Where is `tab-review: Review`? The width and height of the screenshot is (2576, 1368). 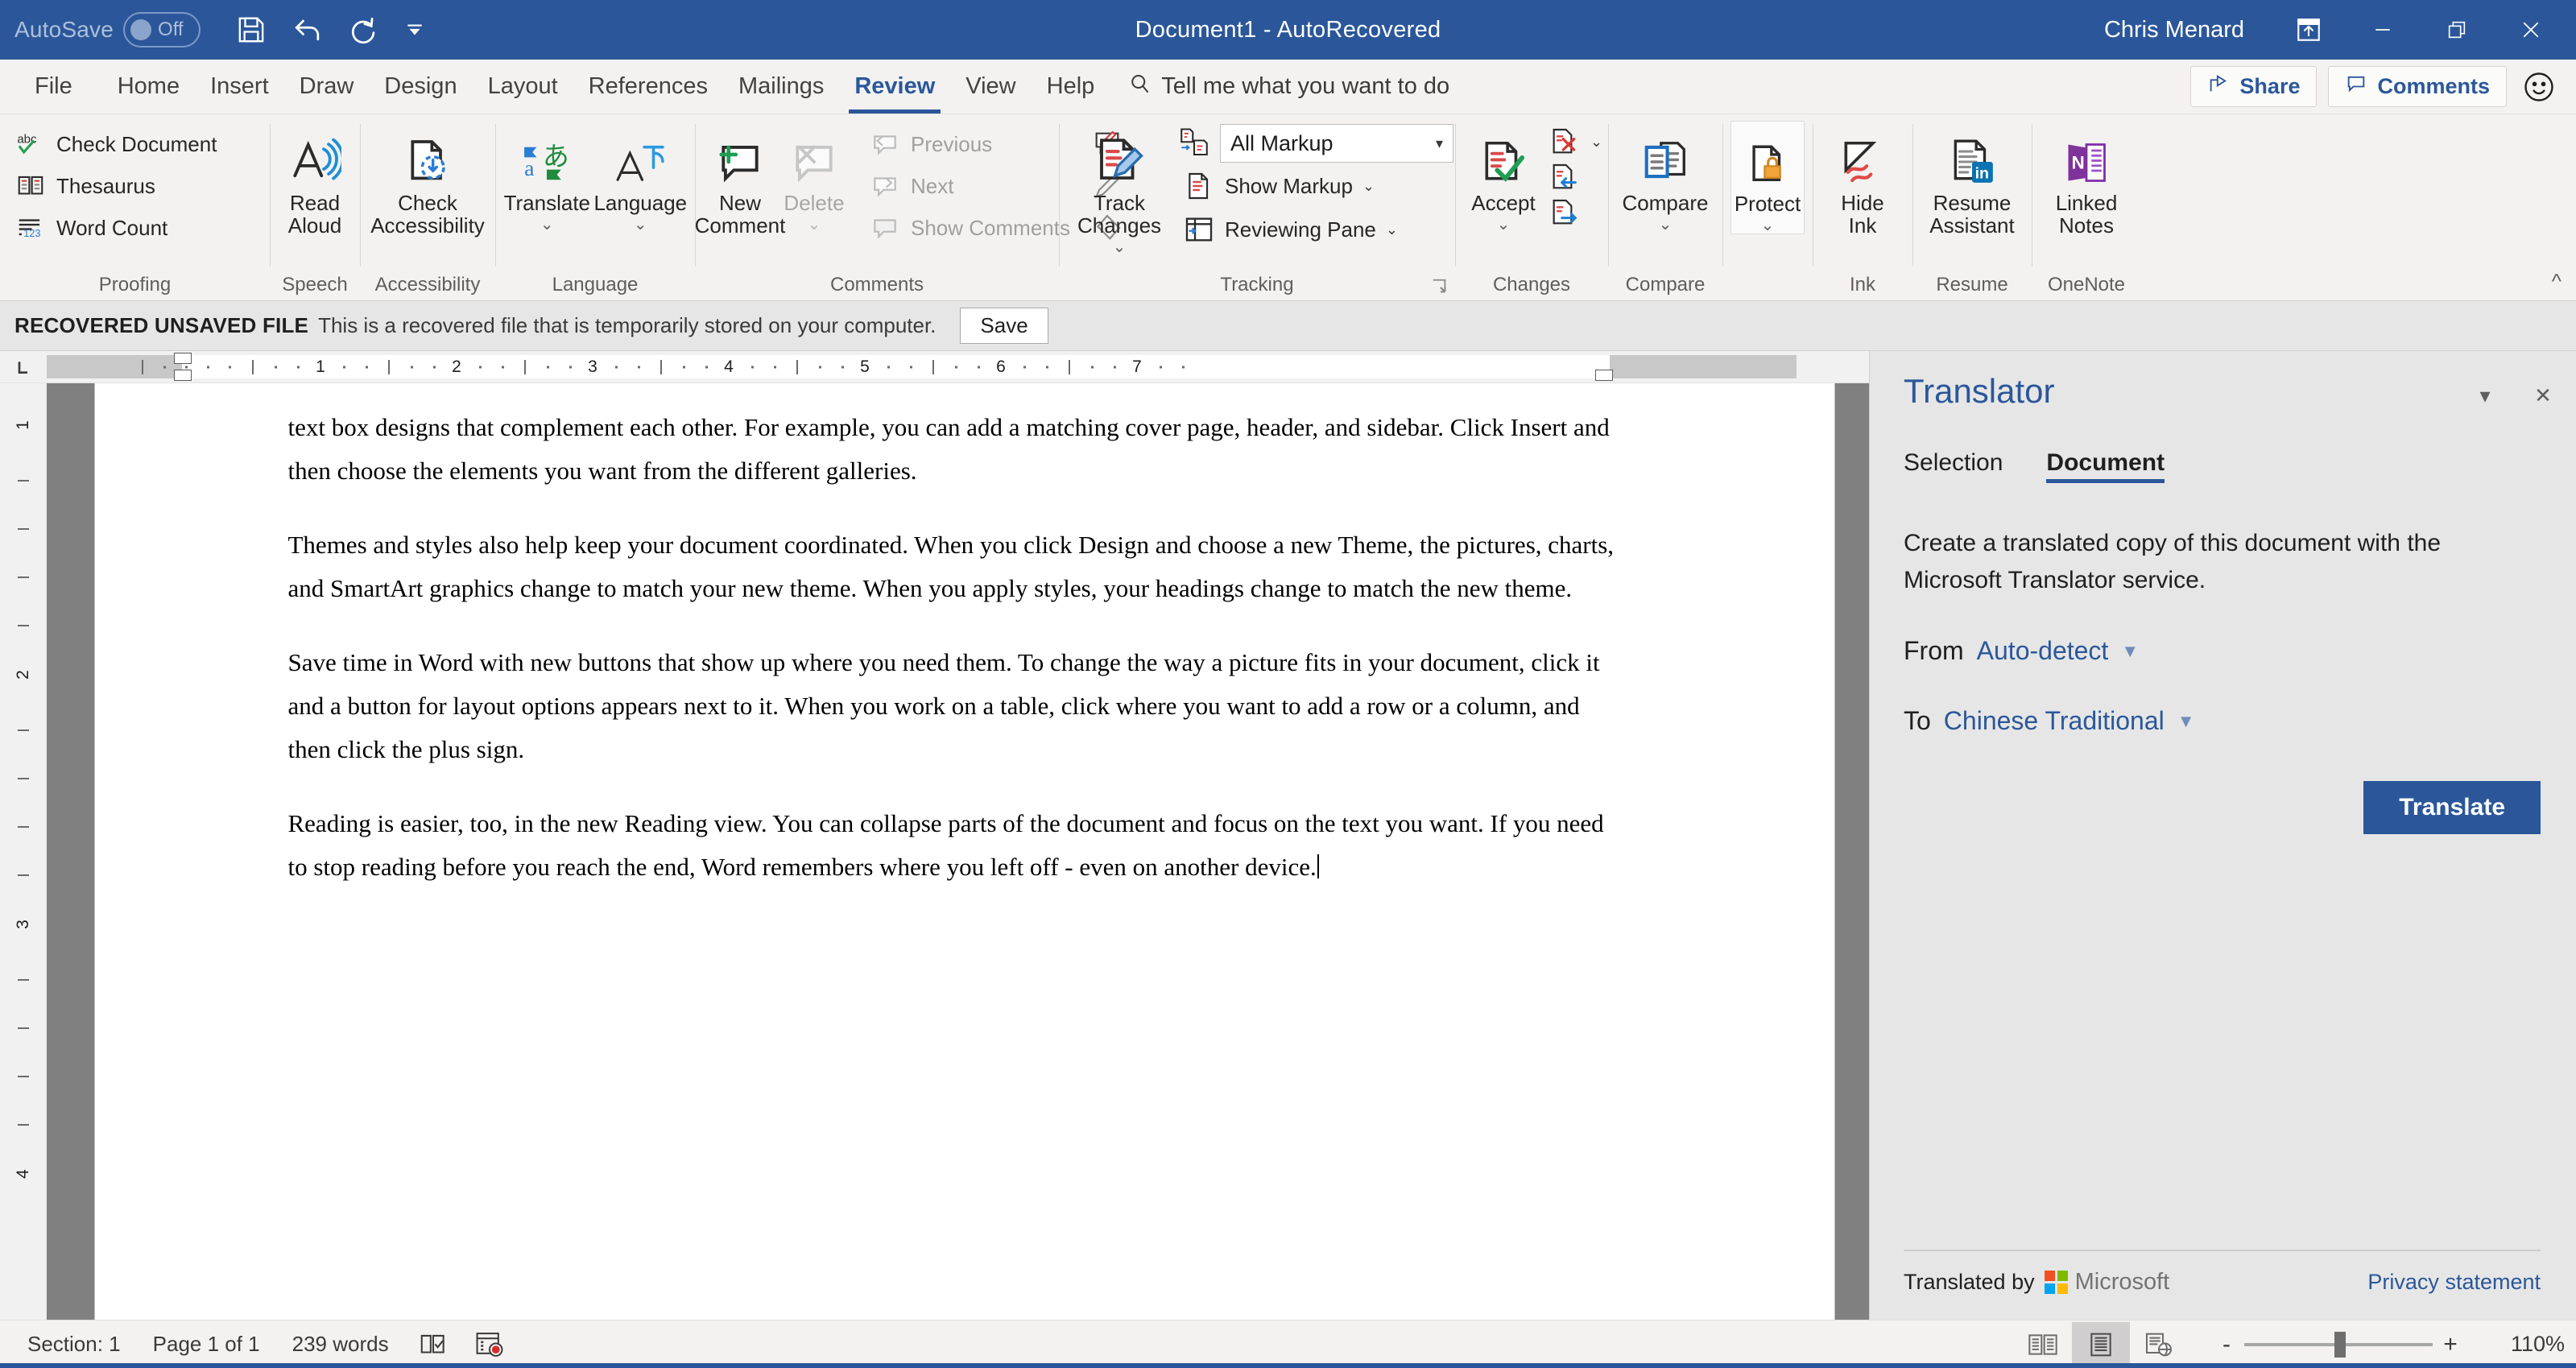 tab-review: Review is located at coordinates (895, 87).